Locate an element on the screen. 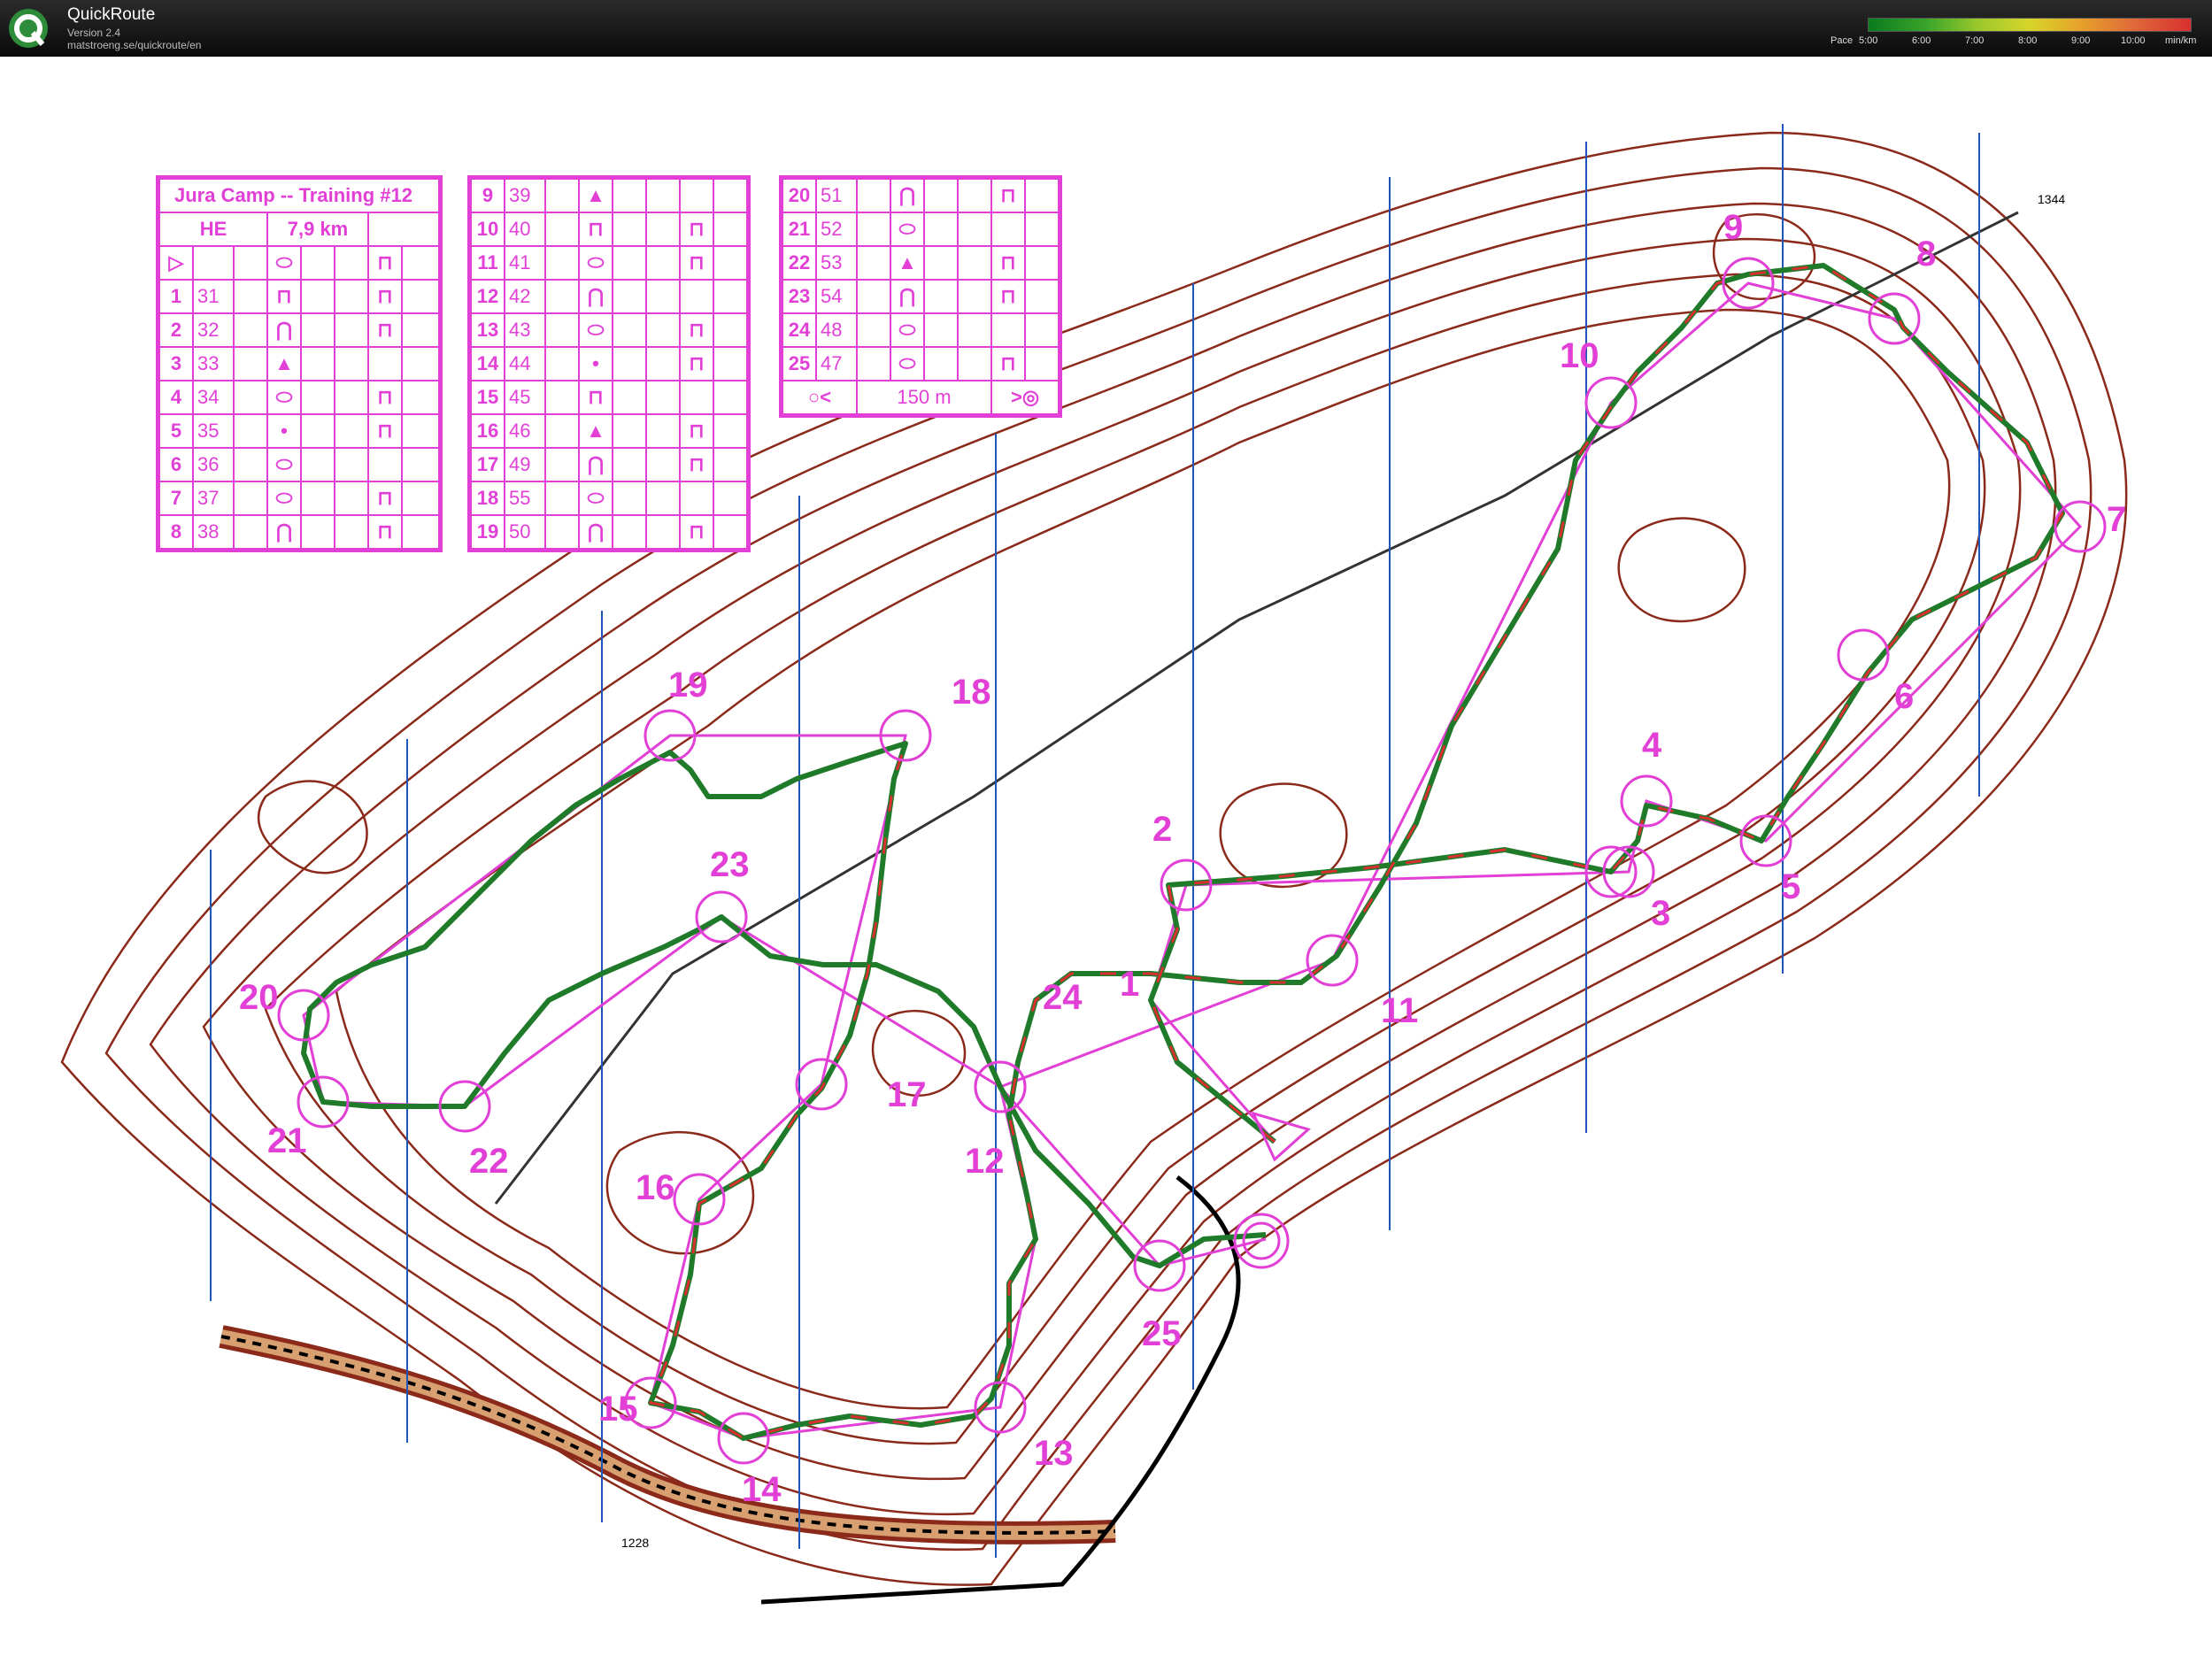  description-row: 4 34 ⬭ ⊓ is located at coordinates (299, 398).